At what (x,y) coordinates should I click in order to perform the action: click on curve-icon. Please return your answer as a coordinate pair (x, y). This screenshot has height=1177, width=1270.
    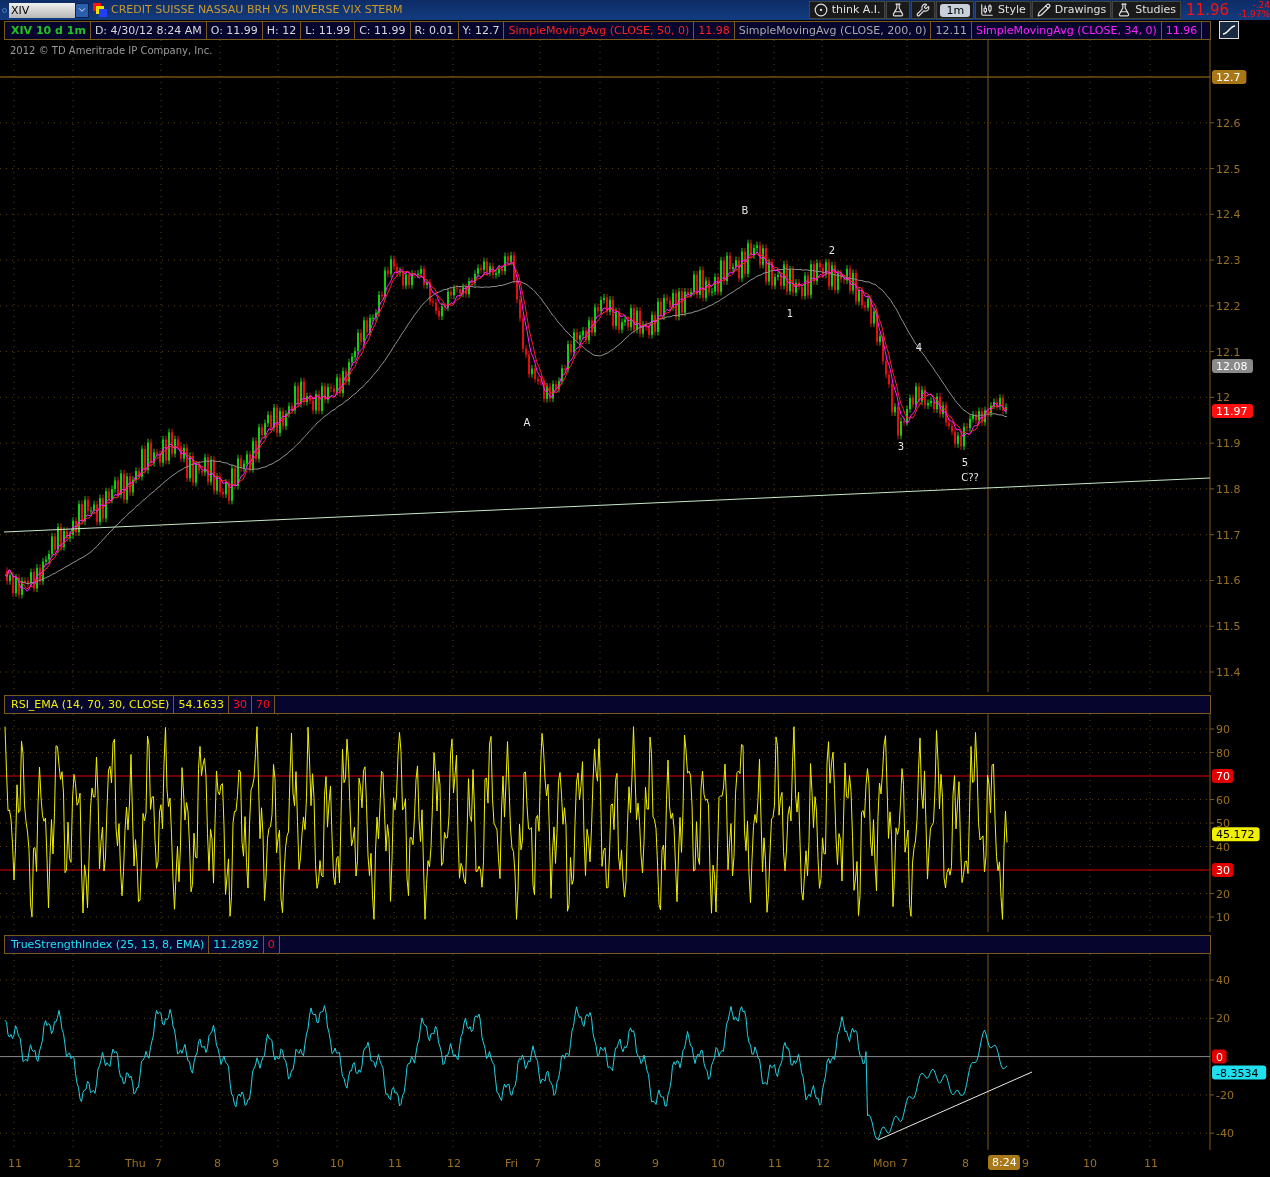
    Looking at the image, I should click on (1229, 30).